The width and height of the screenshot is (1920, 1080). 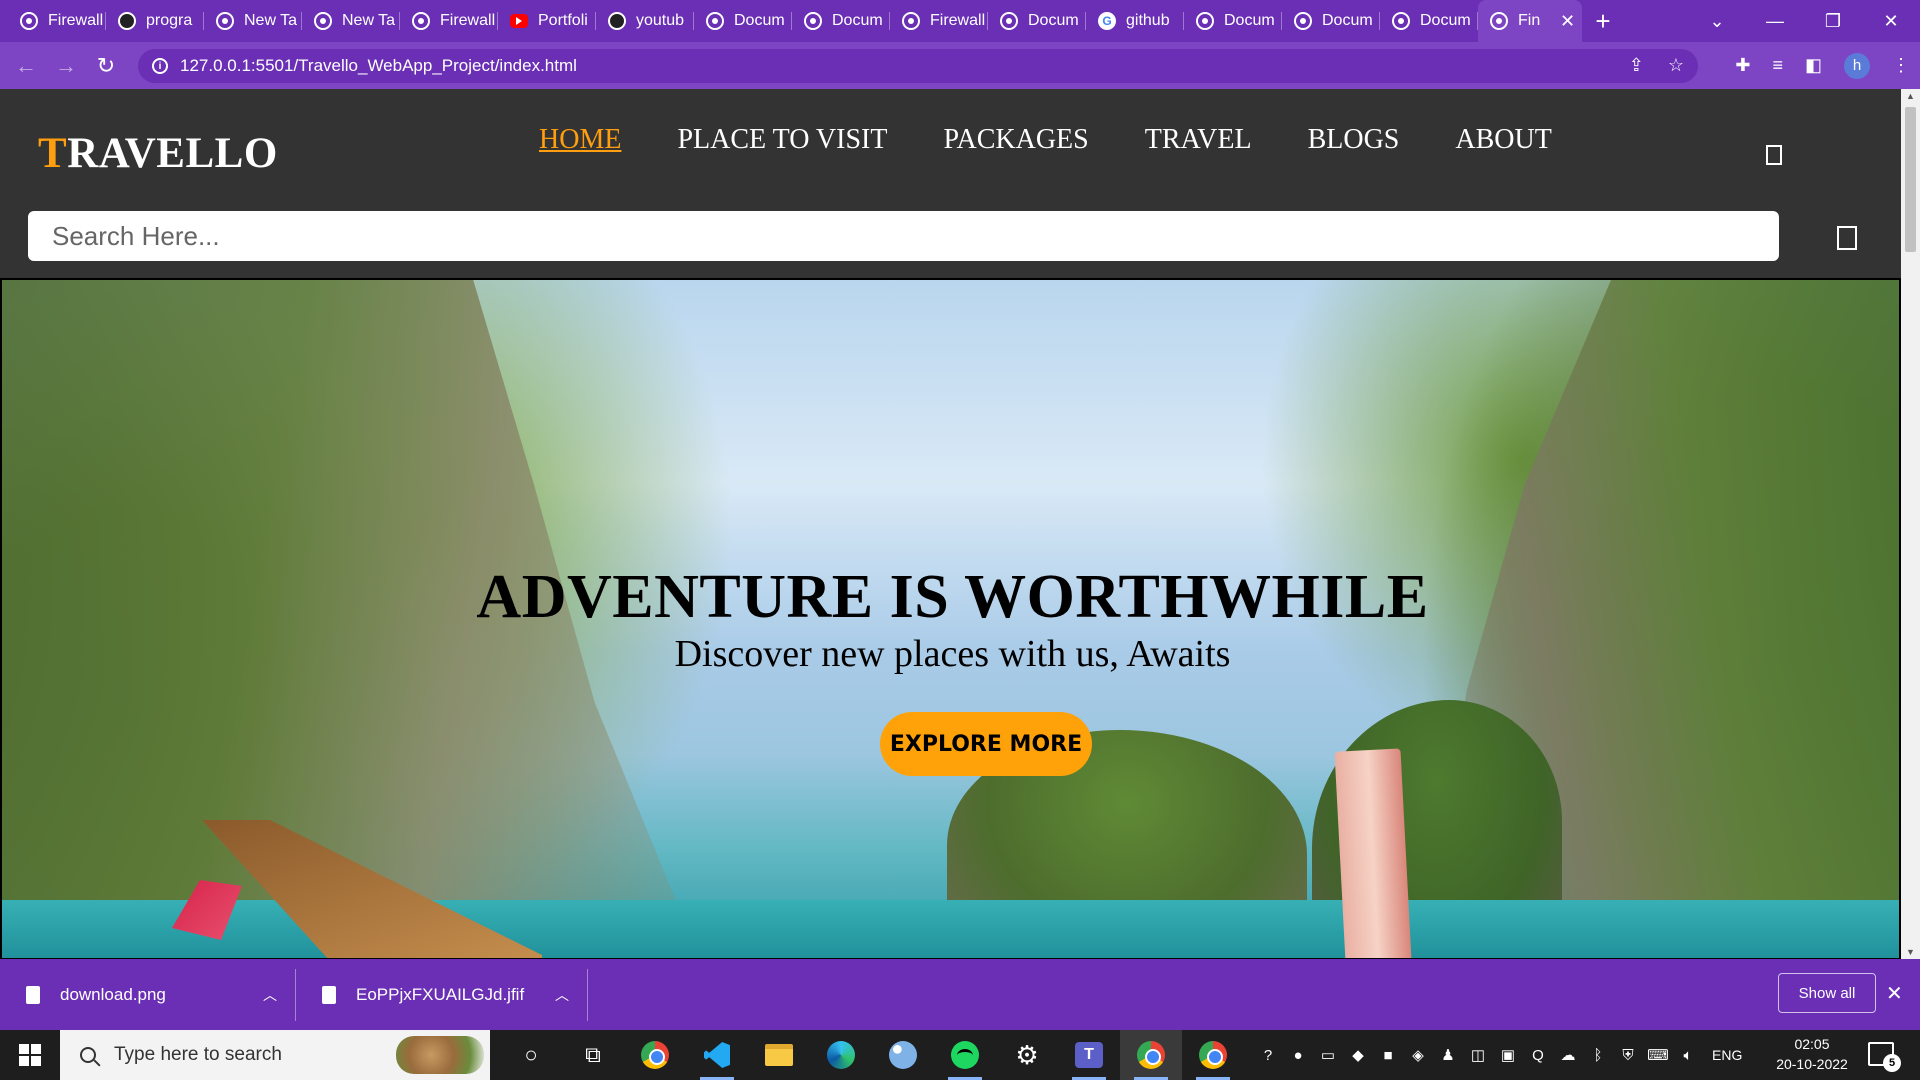 What do you see at coordinates (1857, 65) in the screenshot?
I see `profile-avatar: h` at bounding box center [1857, 65].